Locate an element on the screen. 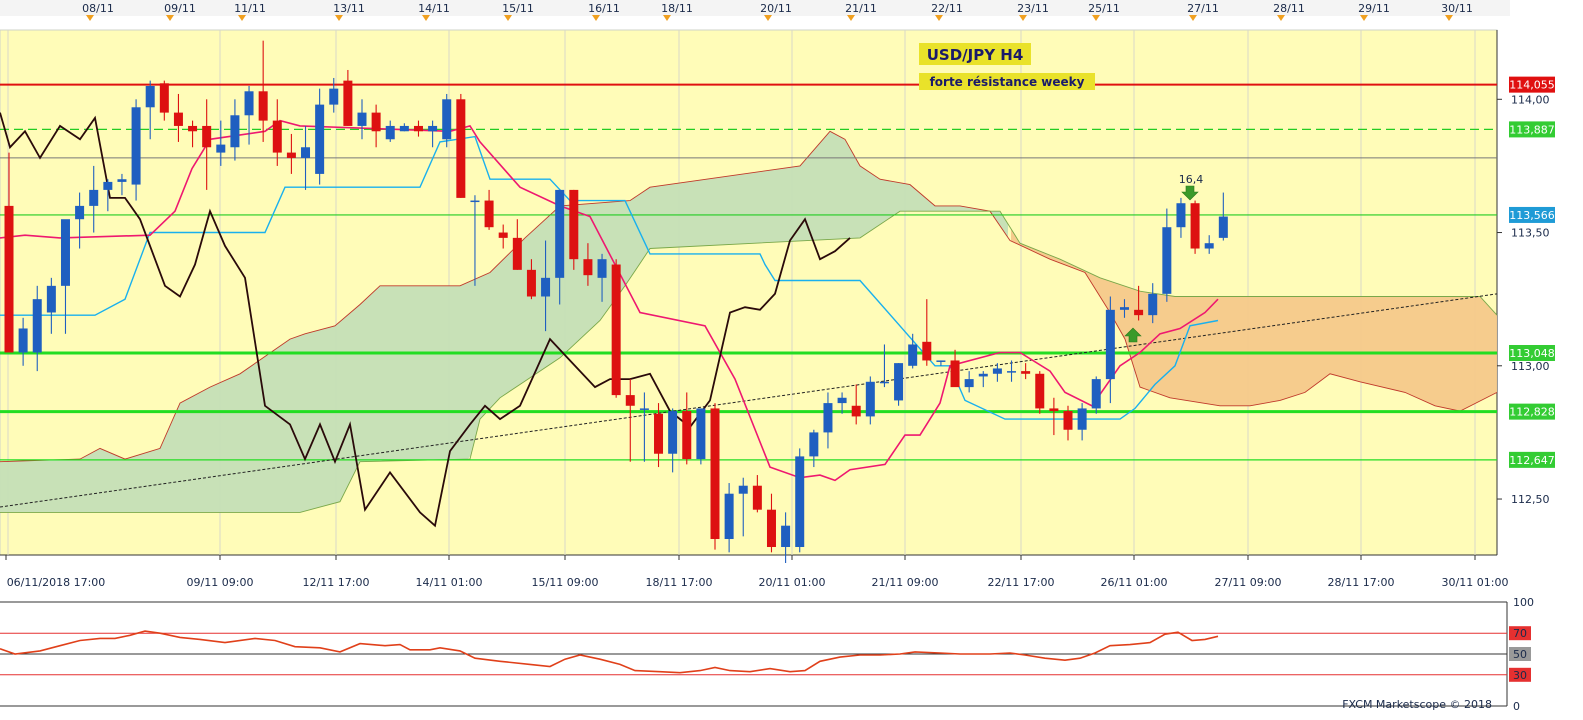 This screenshot has height=720, width=1583. price-level-label: 113,048 is located at coordinates (1532, 353).